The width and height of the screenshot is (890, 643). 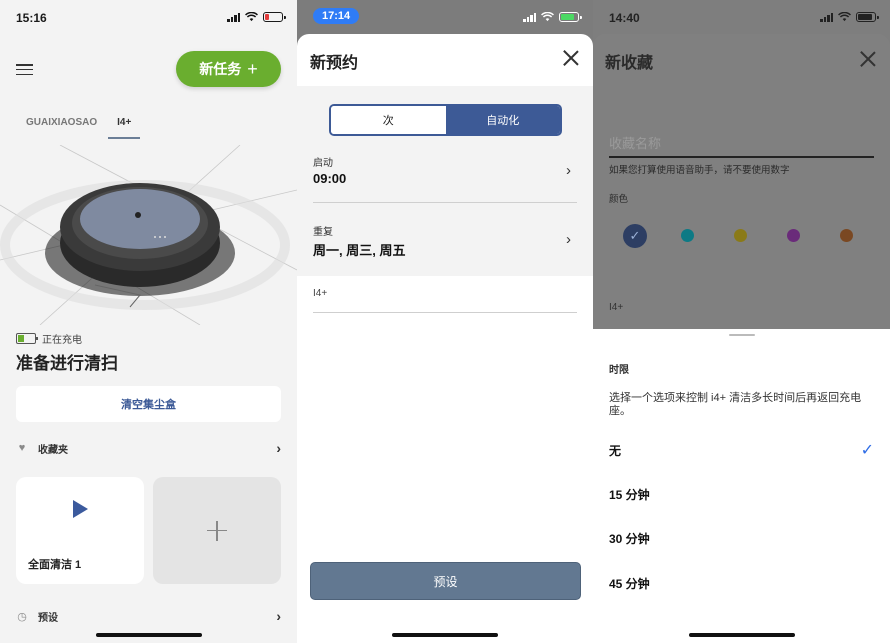 What do you see at coordinates (61, 122) in the screenshot?
I see `tab-robot-guaixiaosao: GUAIXIAOSAO` at bounding box center [61, 122].